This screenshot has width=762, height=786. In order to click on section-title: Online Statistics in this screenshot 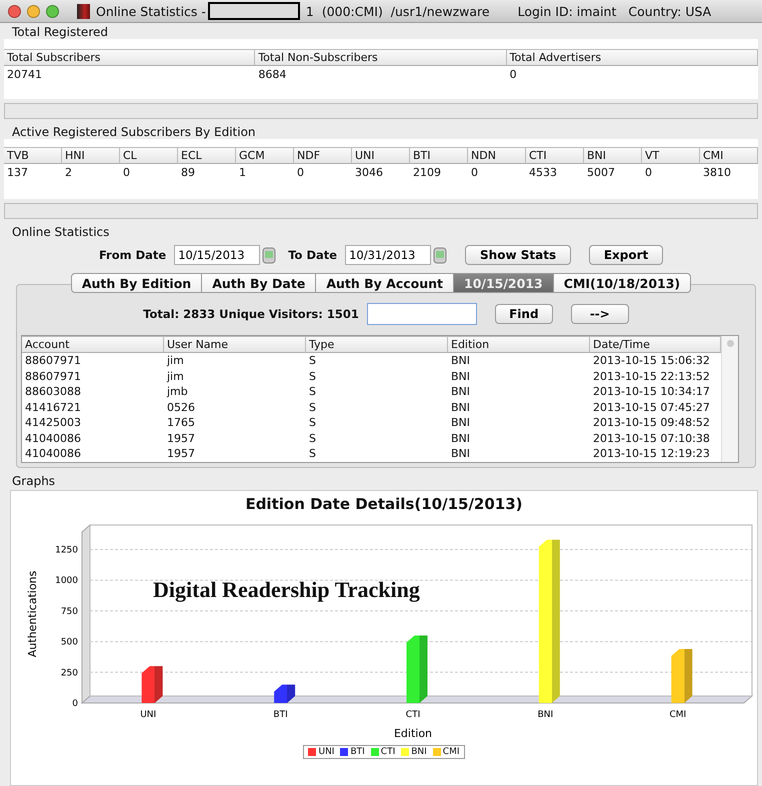, I will do `click(60, 231)`.